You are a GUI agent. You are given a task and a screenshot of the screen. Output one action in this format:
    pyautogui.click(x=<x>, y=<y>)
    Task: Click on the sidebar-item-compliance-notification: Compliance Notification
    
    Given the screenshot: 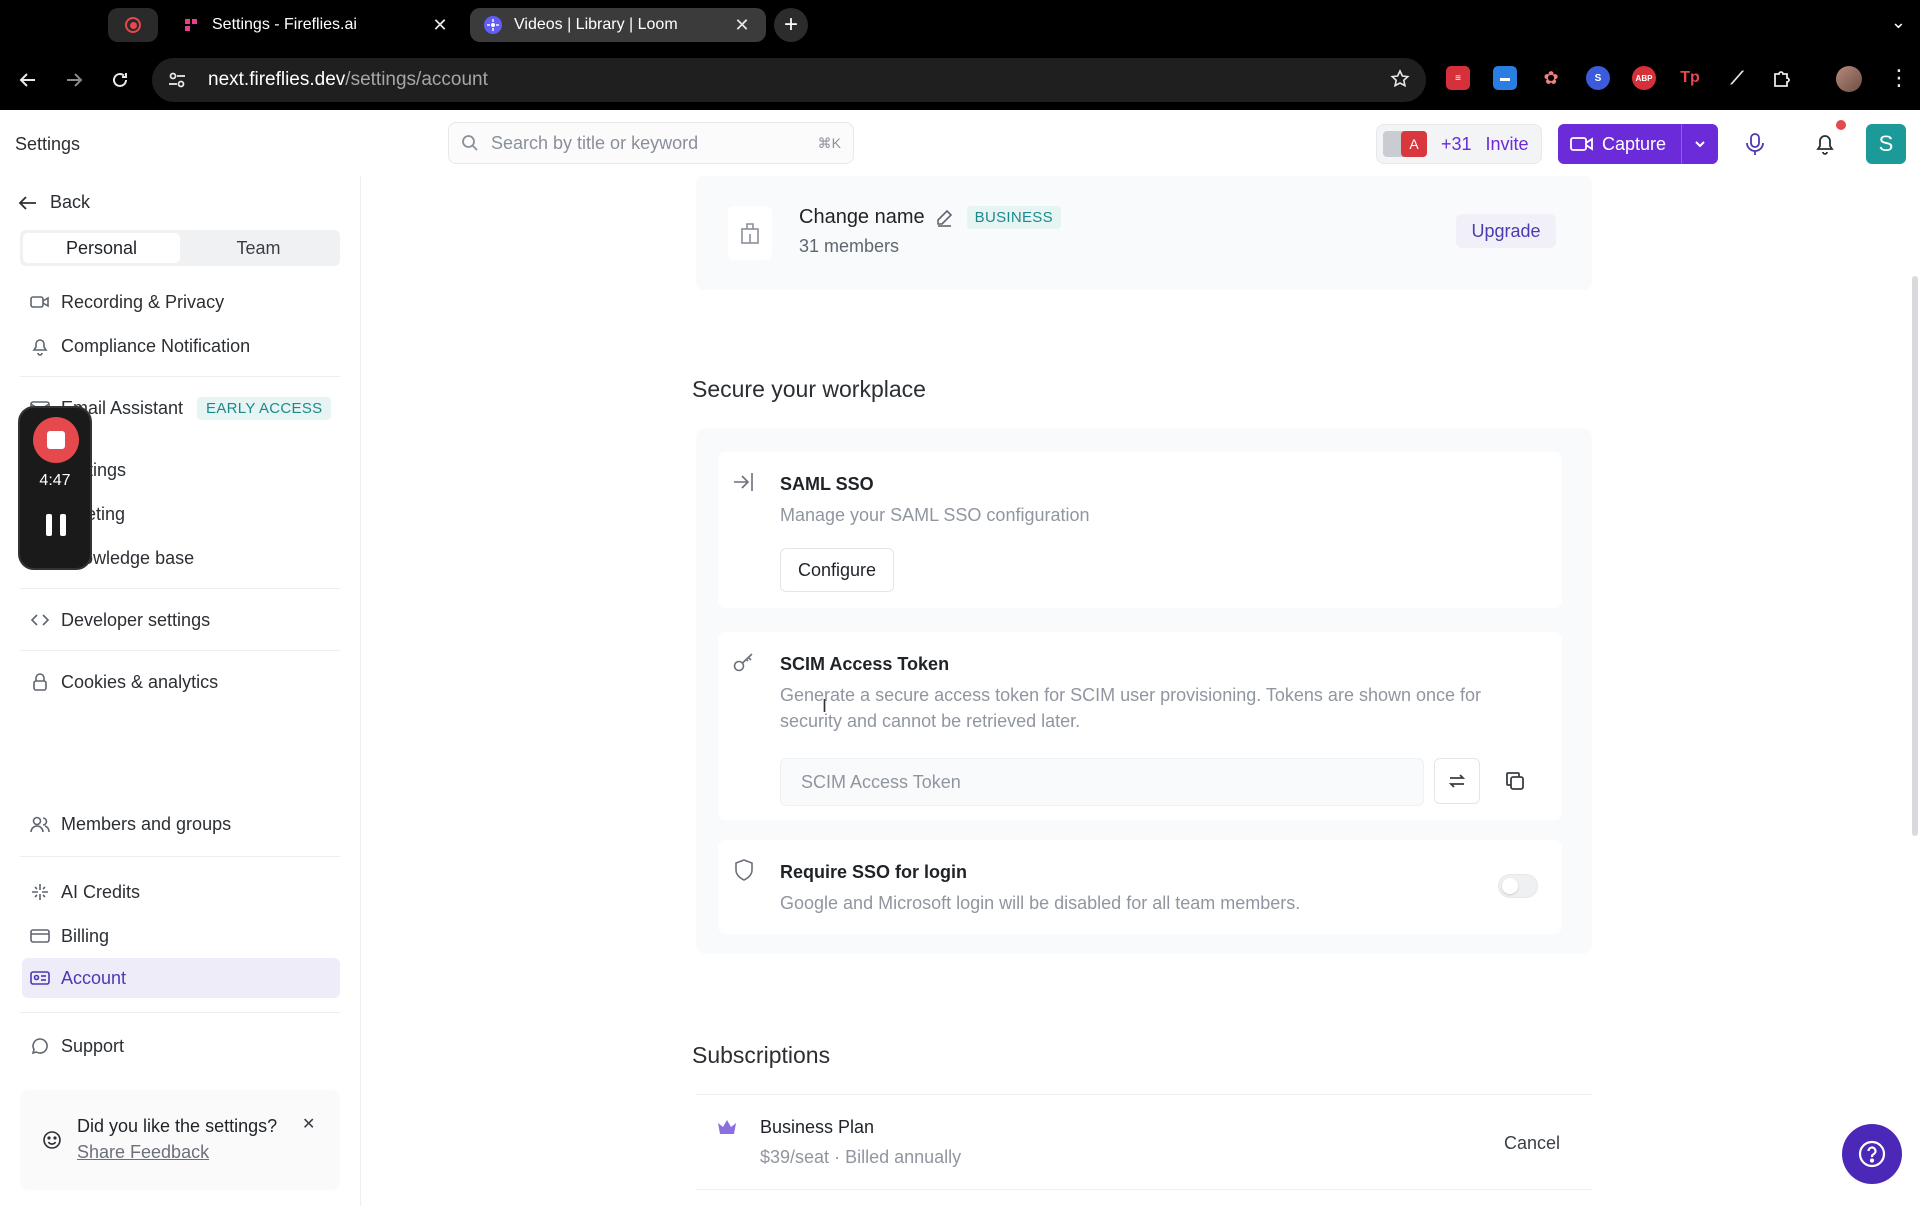 What is the action you would take?
    pyautogui.click(x=181, y=346)
    